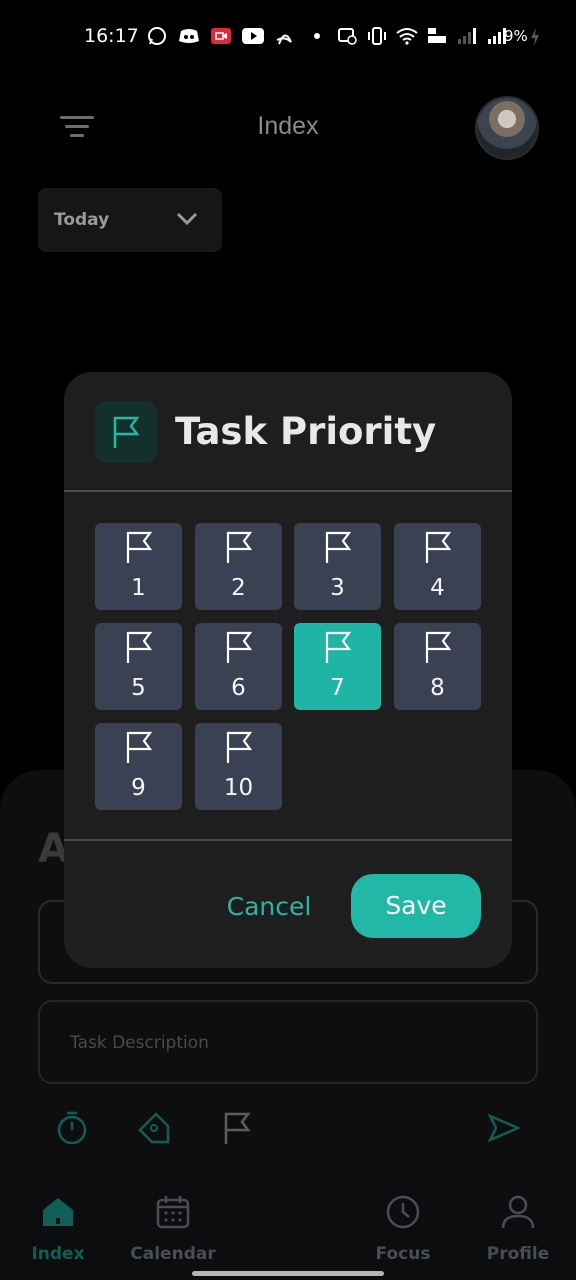  Describe the element at coordinates (138, 688) in the screenshot. I see `priority-number: 5` at that location.